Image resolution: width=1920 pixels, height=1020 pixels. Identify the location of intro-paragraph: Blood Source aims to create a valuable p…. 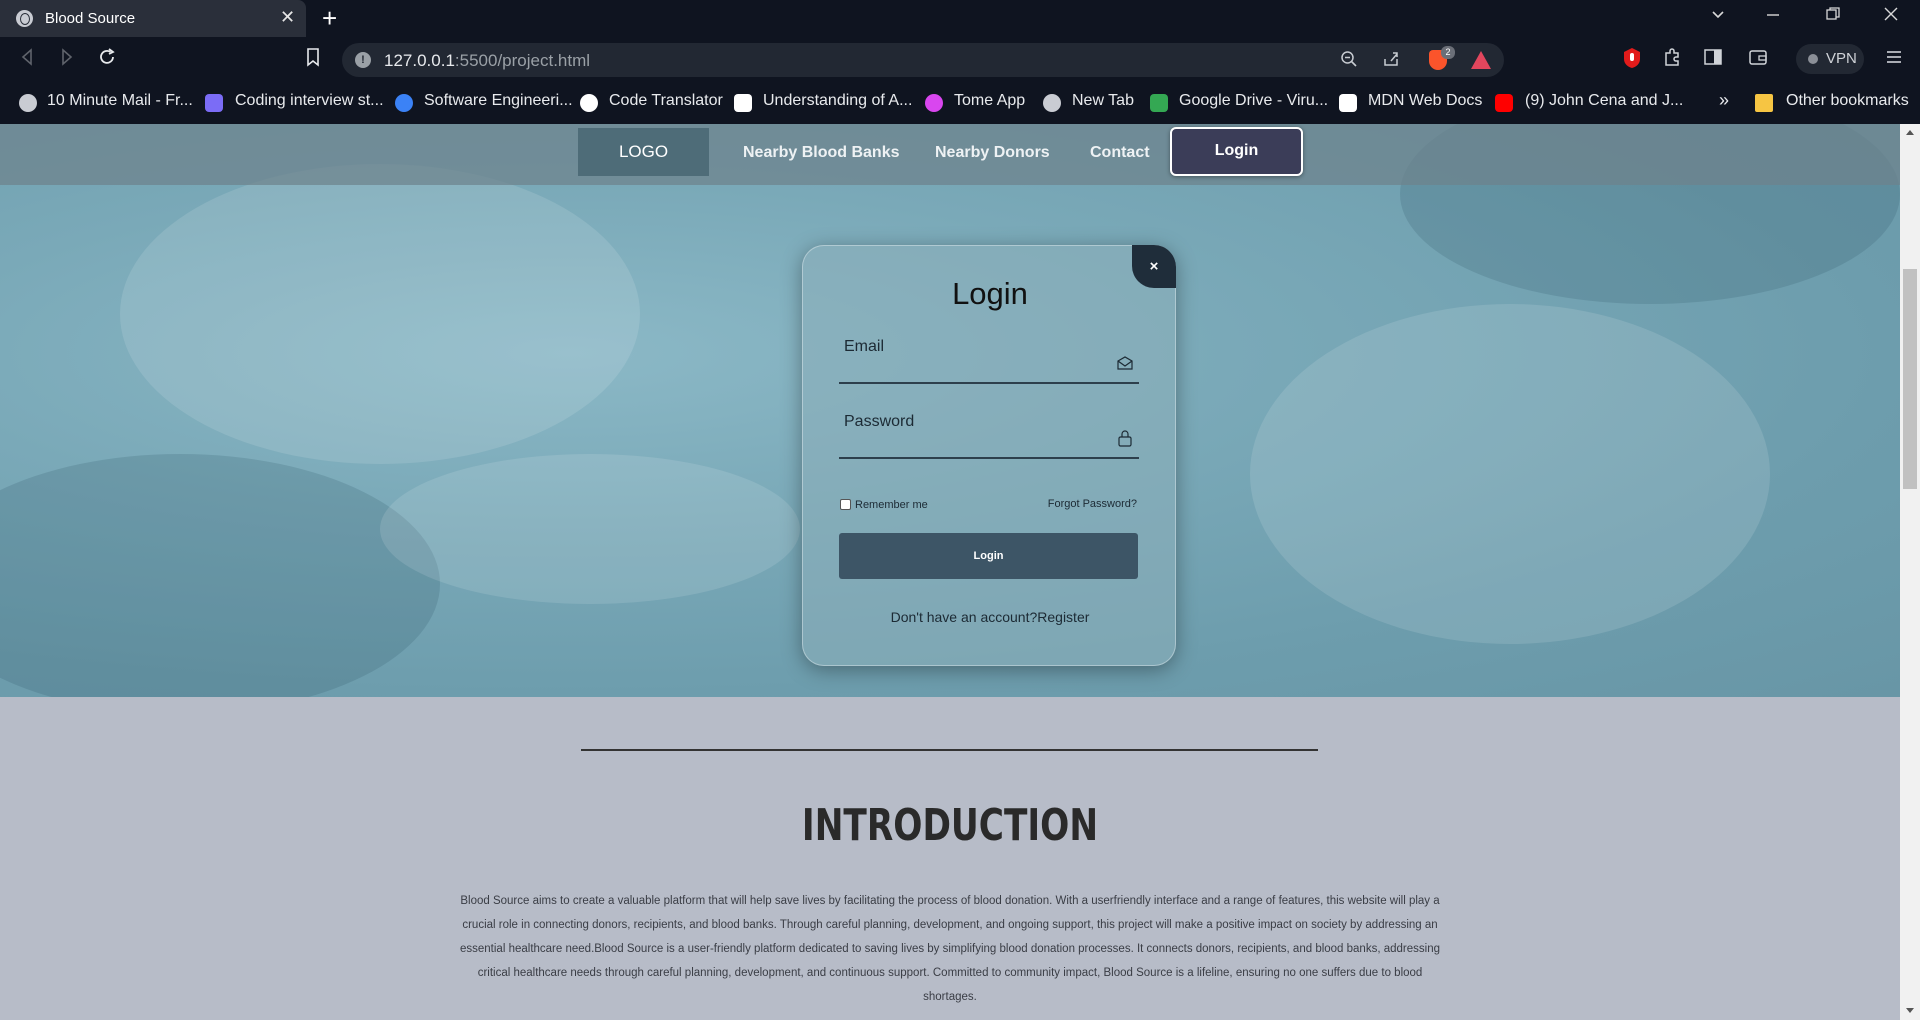
(950, 949).